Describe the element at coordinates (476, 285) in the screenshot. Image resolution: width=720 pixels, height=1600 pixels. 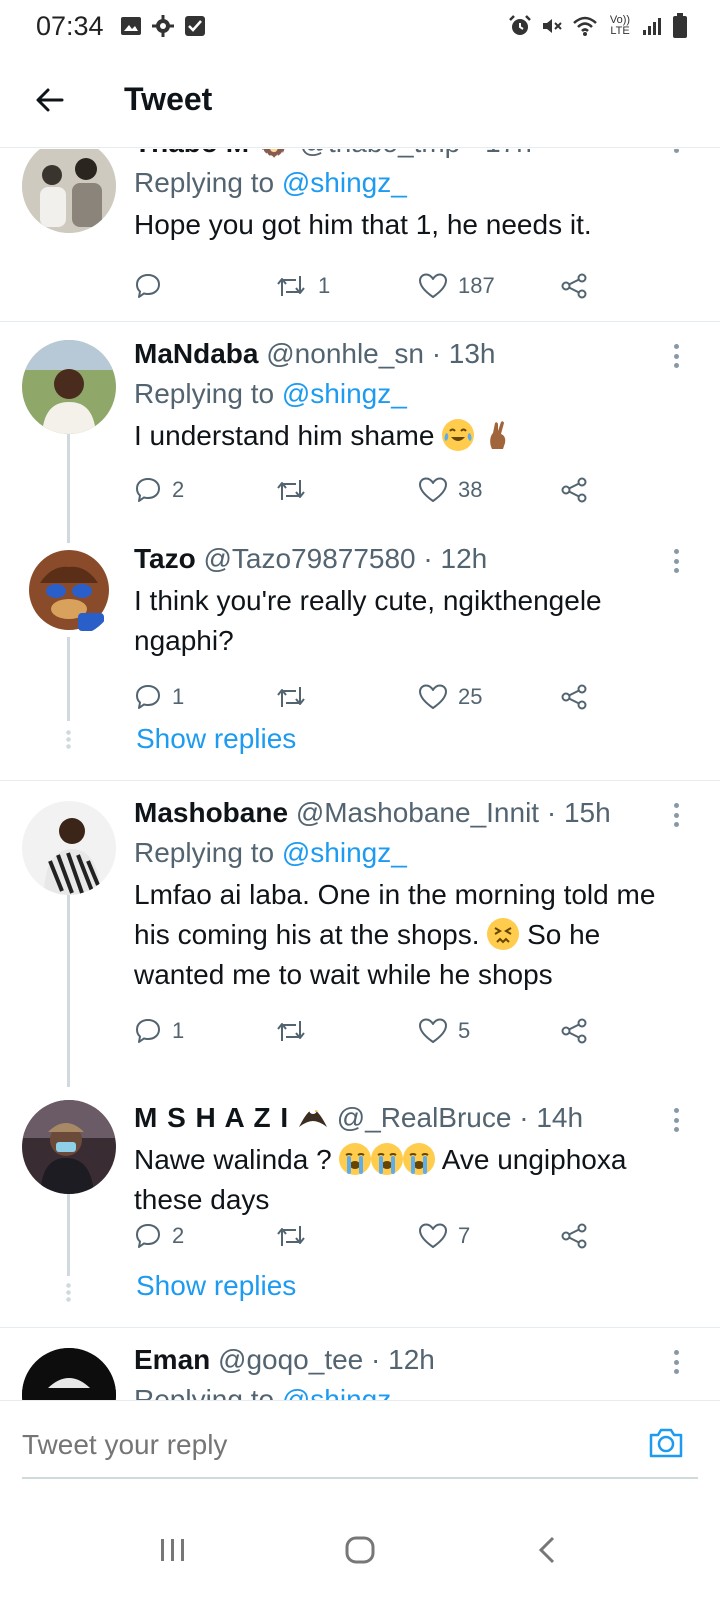
I see `like-count: 187` at that location.